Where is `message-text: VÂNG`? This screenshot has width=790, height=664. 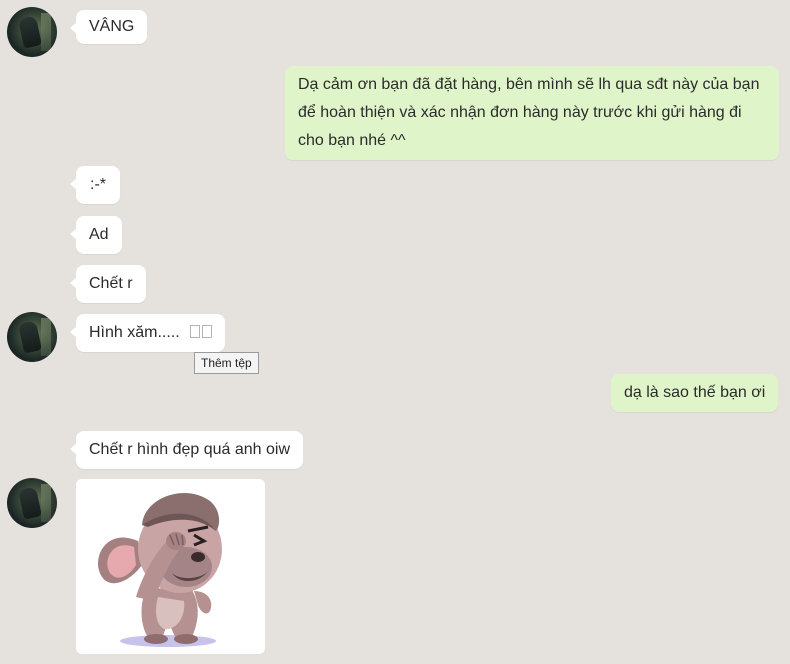 message-text: VÂNG is located at coordinates (112, 26).